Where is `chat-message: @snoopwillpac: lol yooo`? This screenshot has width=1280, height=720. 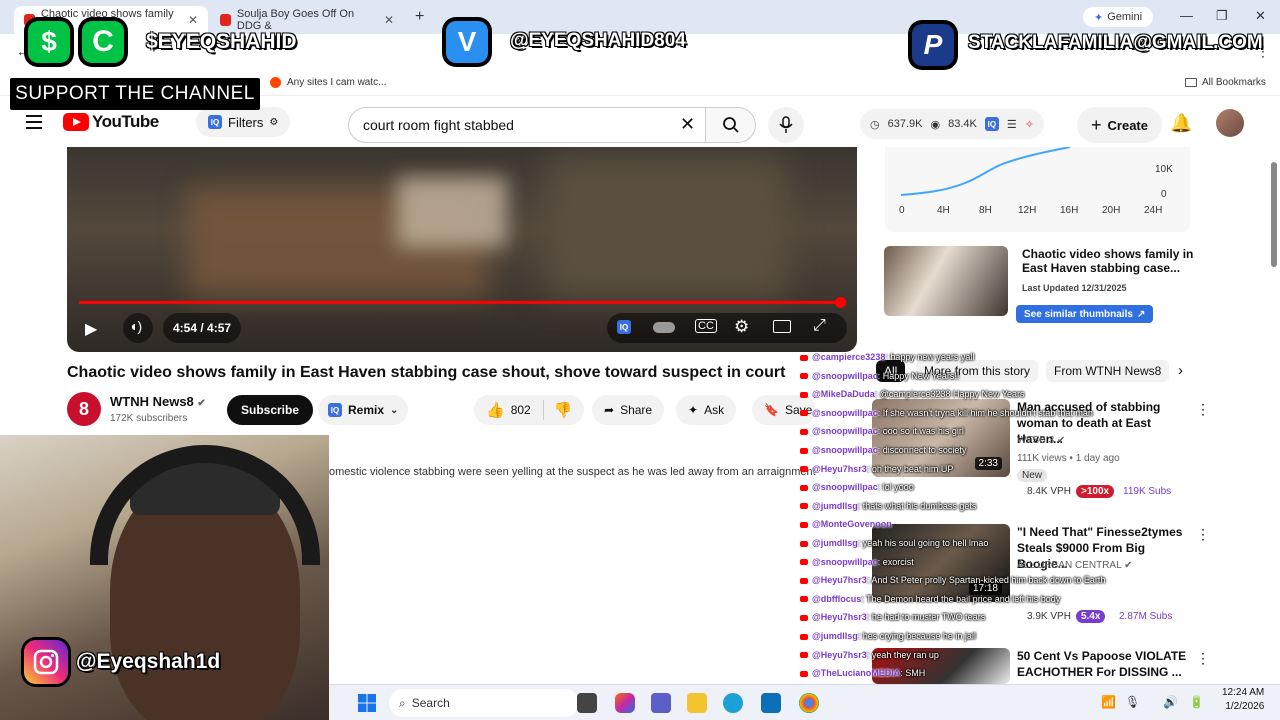
chat-message: @snoopwillpac: lol yooo is located at coordinates (857, 487).